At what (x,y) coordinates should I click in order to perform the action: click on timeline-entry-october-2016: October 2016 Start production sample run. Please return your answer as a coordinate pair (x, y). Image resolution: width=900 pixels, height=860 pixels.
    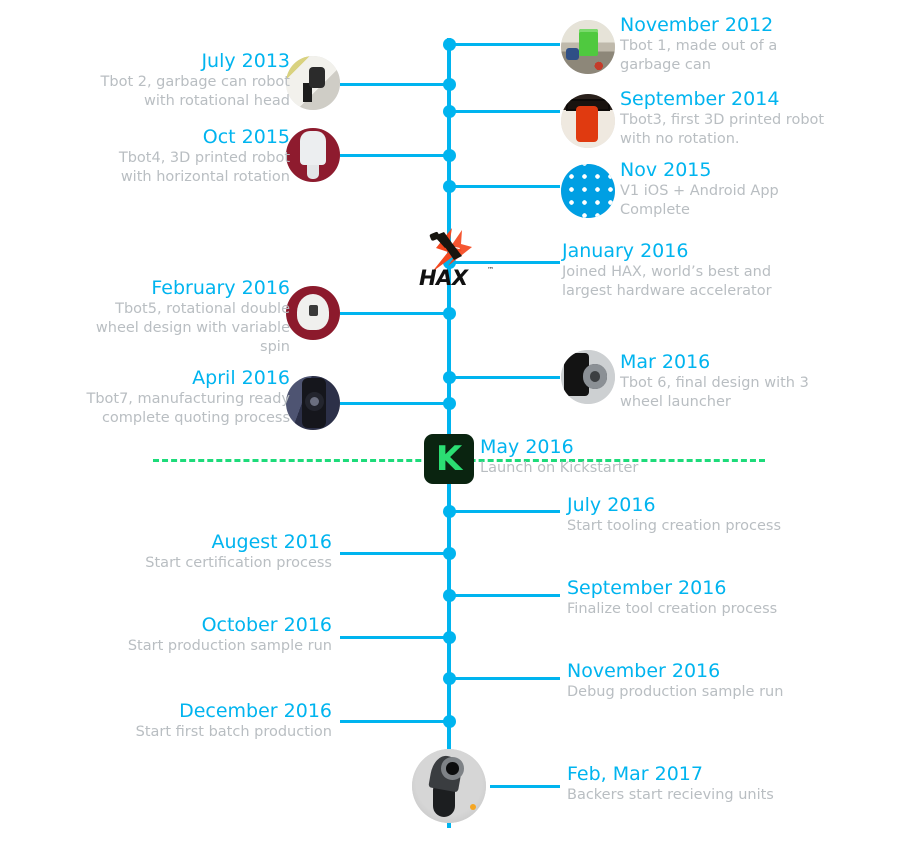
    Looking at the image, I should click on (221, 635).